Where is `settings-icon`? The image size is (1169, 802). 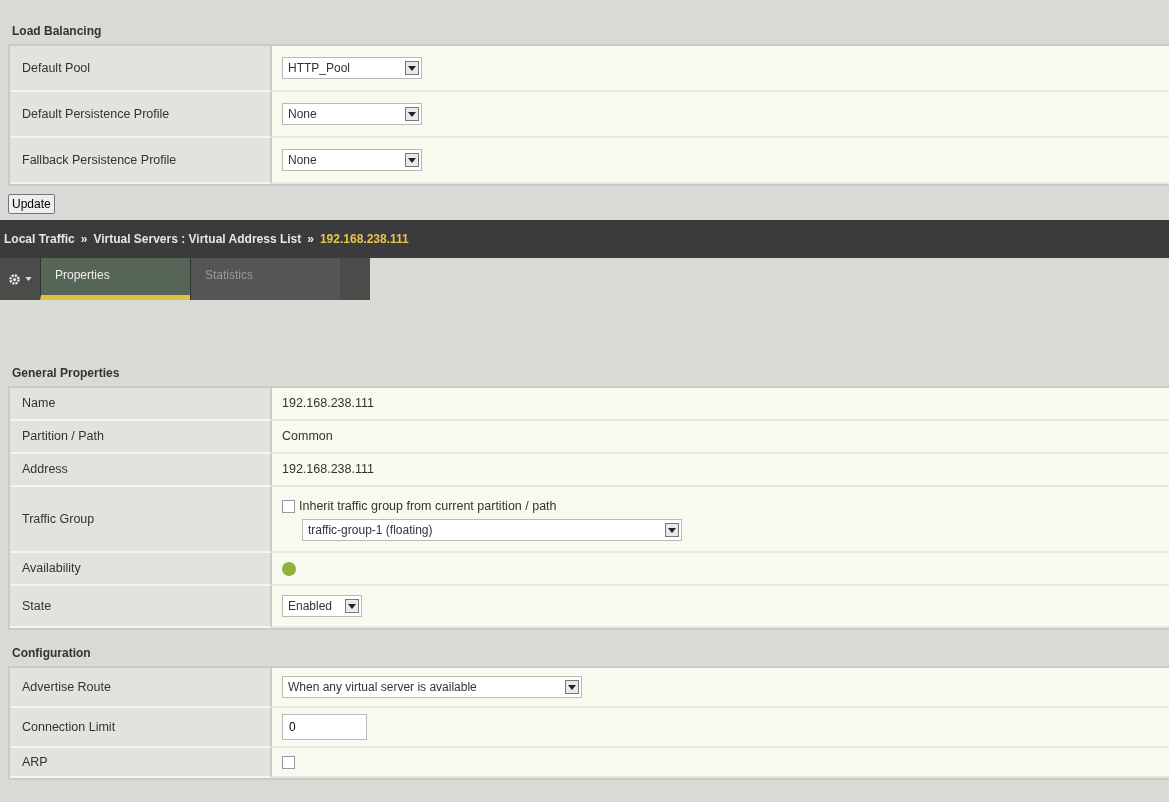 settings-icon is located at coordinates (14, 279).